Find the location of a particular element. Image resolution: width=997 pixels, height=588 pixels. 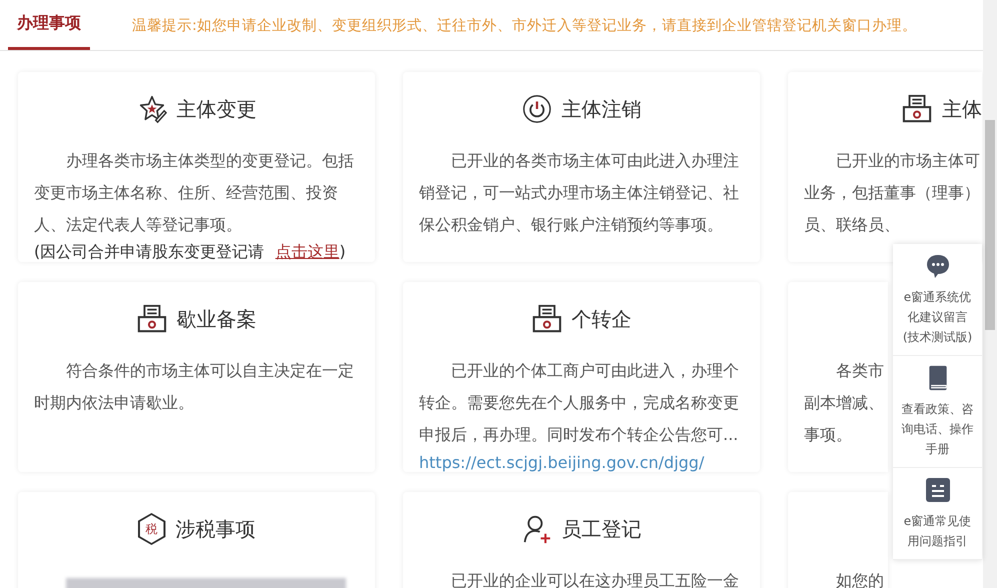

card-title: 涉税事项 is located at coordinates (216, 529).